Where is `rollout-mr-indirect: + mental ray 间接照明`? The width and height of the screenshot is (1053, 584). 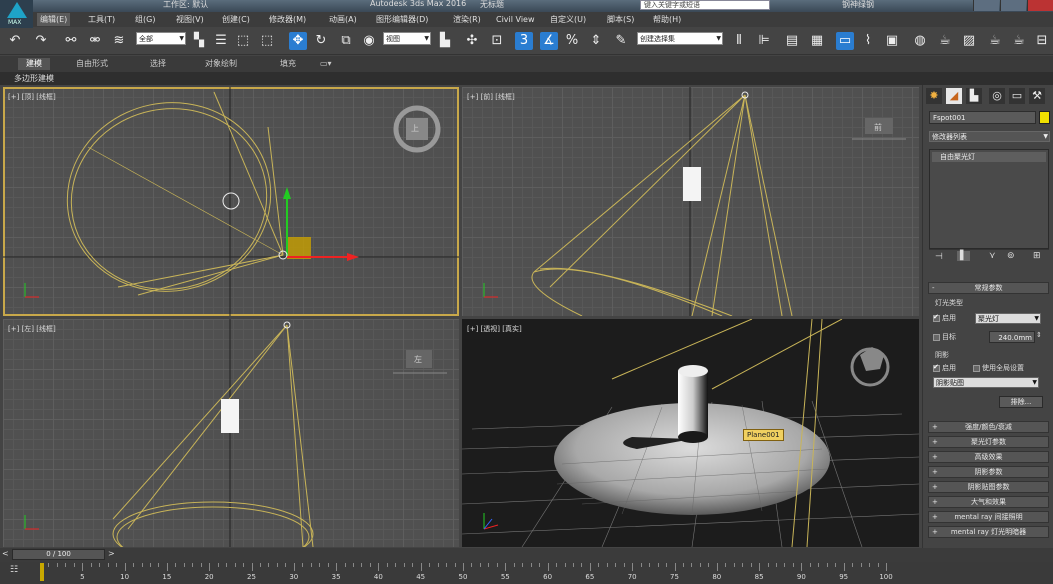
rollout-mr-indirect: + mental ray 间接照明 is located at coordinates (988, 517).